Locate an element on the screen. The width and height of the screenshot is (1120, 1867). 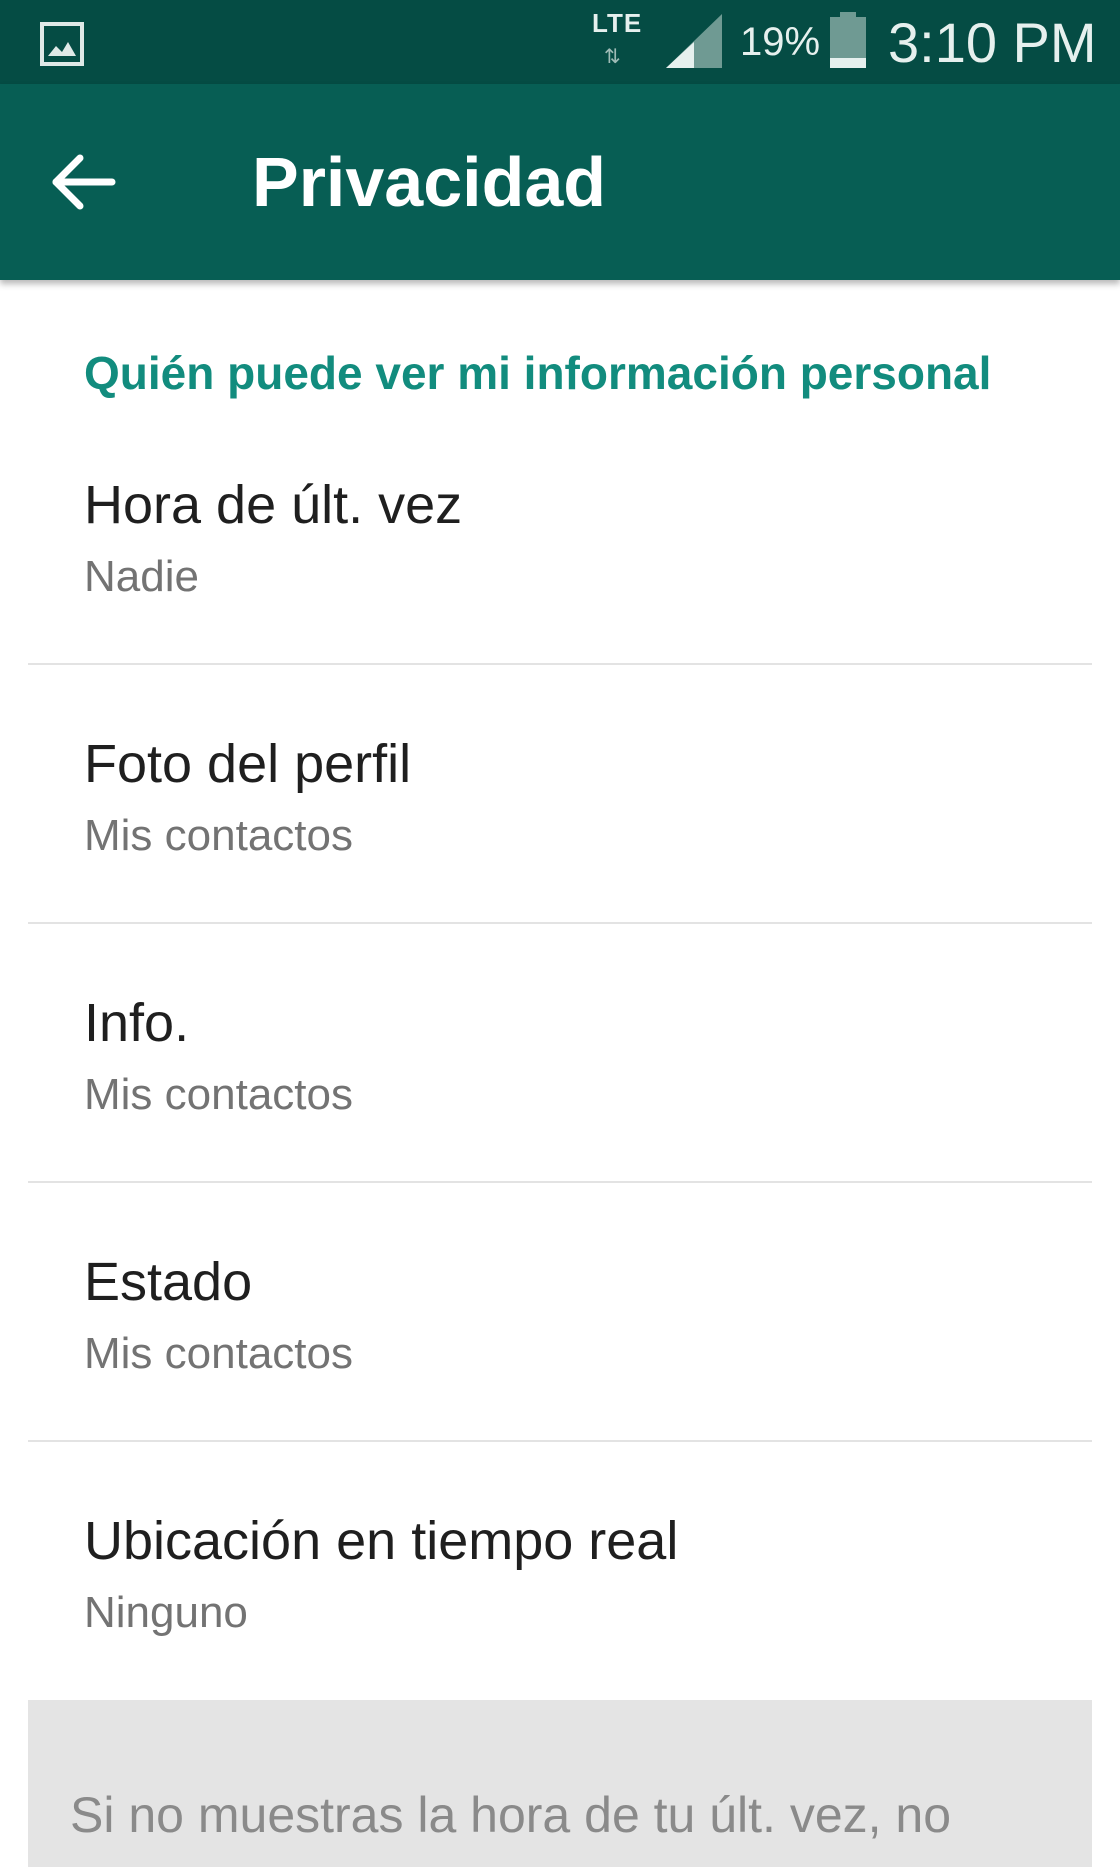
gallery-notification-icon is located at coordinates (62, 44).